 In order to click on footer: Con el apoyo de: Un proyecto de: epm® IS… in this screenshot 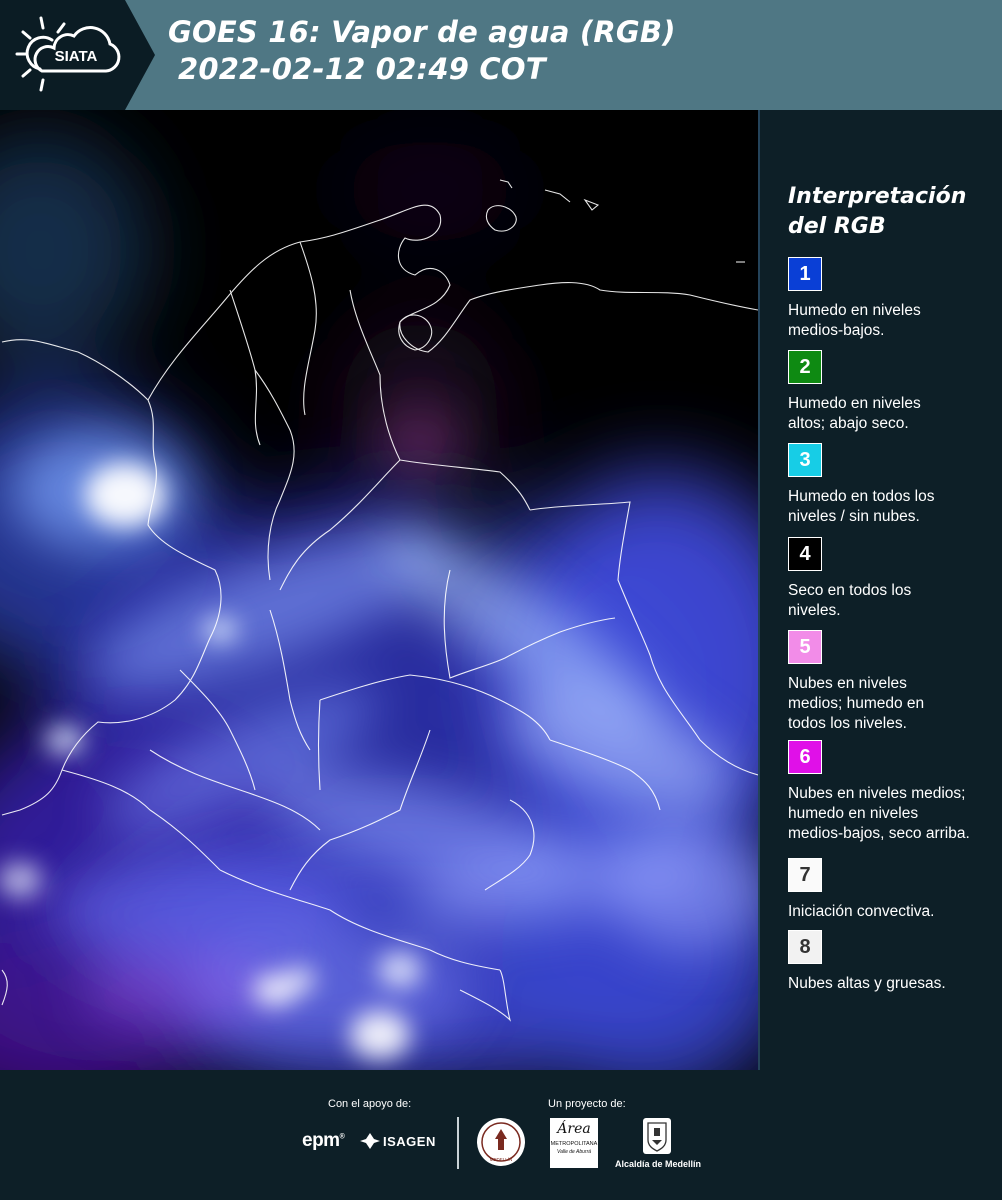, I will do `click(501, 1135)`.